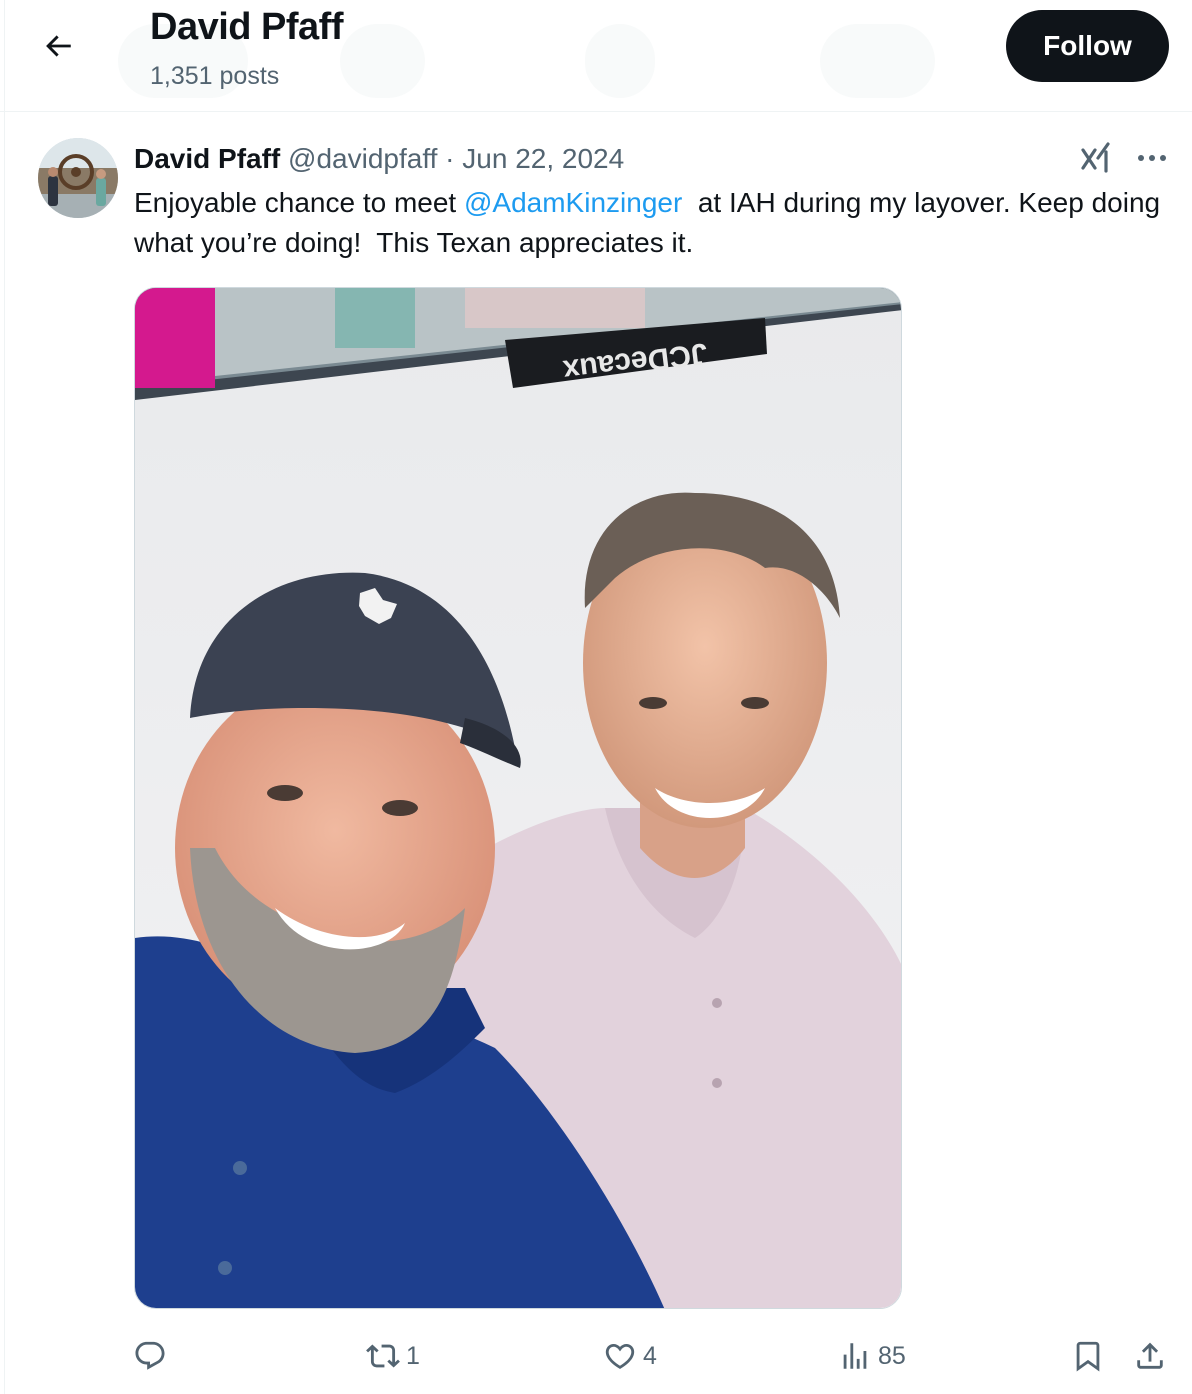  I want to click on author-name: David Pfaff, so click(207, 158).